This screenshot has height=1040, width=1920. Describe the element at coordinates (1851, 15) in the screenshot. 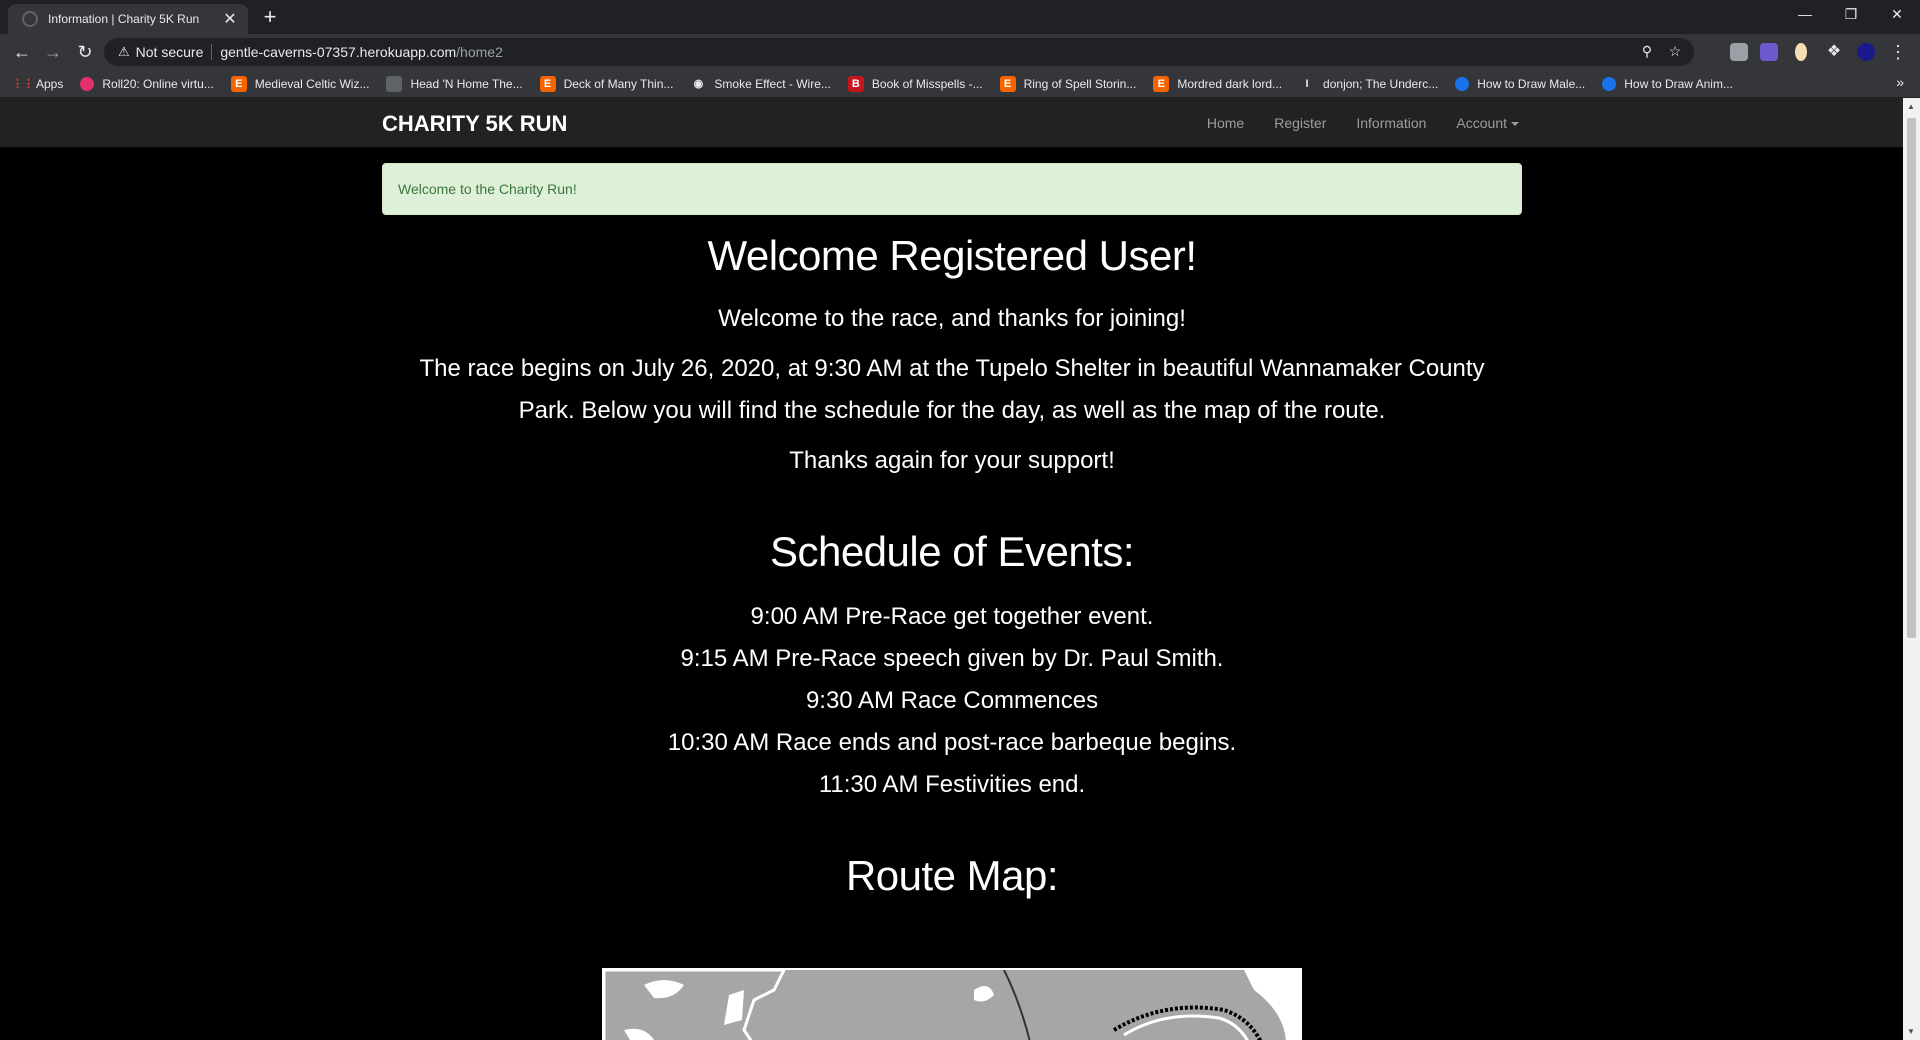

I see `restore-icon: ❐` at that location.